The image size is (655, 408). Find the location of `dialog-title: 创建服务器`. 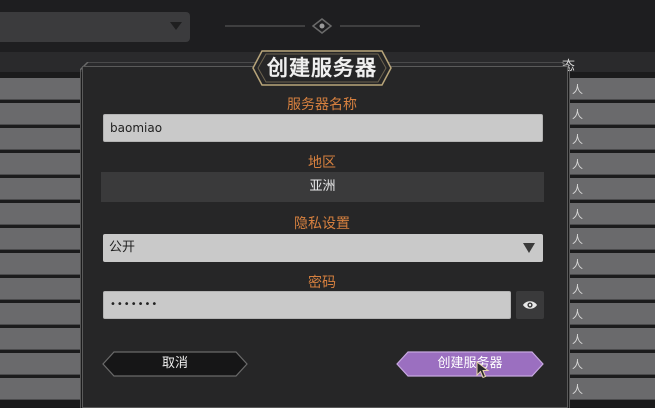

dialog-title: 创建服务器 is located at coordinates (322, 68).